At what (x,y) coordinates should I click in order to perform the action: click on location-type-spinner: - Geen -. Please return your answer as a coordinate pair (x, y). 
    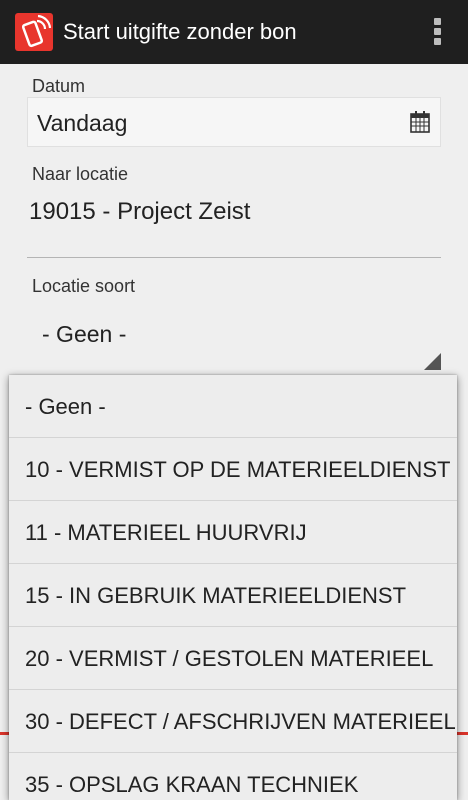
    Looking at the image, I should click on (84, 334).